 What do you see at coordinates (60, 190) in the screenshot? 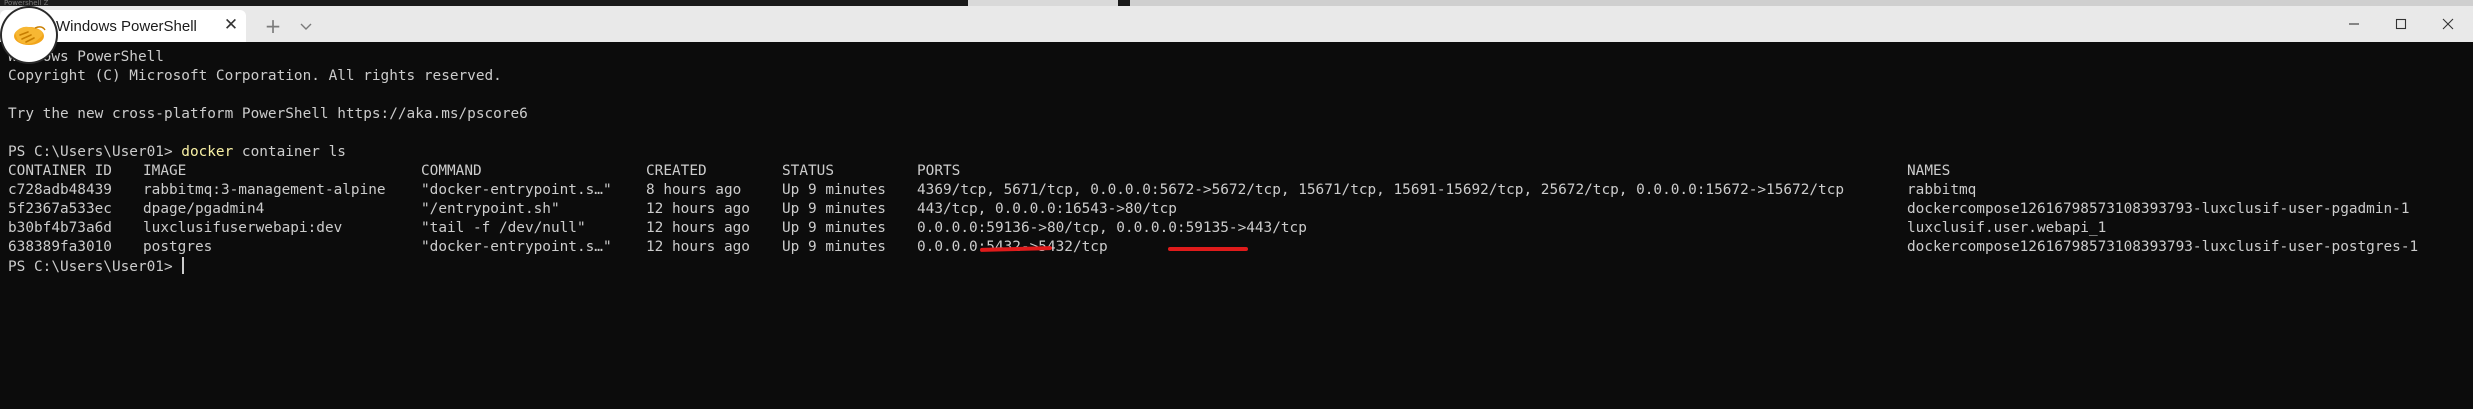
I see `cell-container-id: c728adb48439` at bounding box center [60, 190].